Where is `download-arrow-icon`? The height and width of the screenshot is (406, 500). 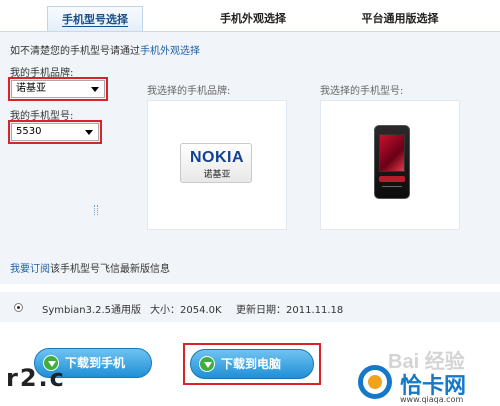
download-arrow-icon is located at coordinates (207, 364).